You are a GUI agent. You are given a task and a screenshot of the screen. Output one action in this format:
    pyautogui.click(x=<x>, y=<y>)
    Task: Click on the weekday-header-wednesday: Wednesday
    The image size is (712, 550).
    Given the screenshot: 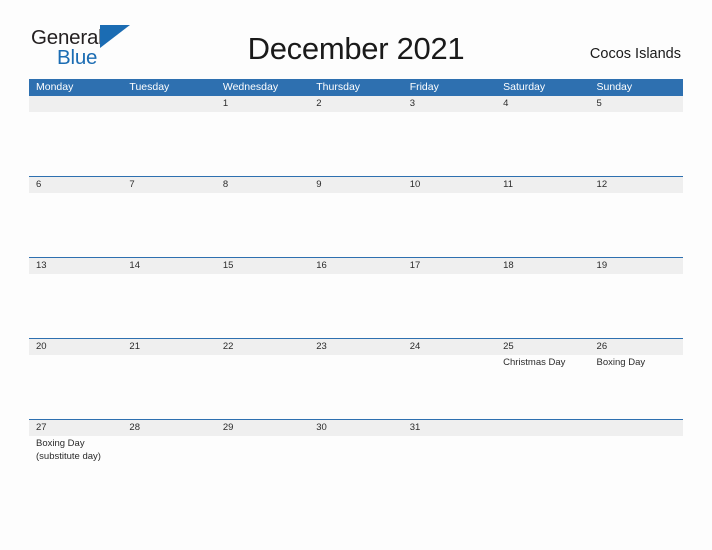 What is the action you would take?
    pyautogui.click(x=250, y=87)
    